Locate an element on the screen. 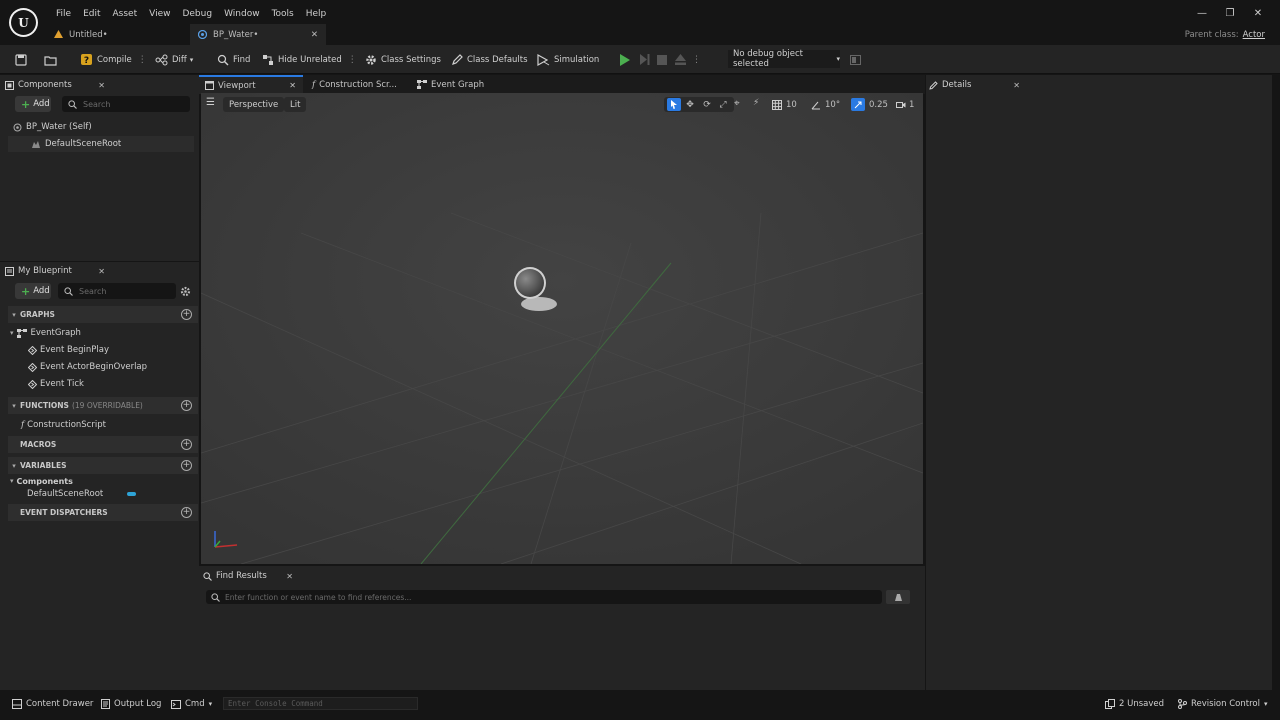  hide-unrelated-icon is located at coordinates (268, 60).